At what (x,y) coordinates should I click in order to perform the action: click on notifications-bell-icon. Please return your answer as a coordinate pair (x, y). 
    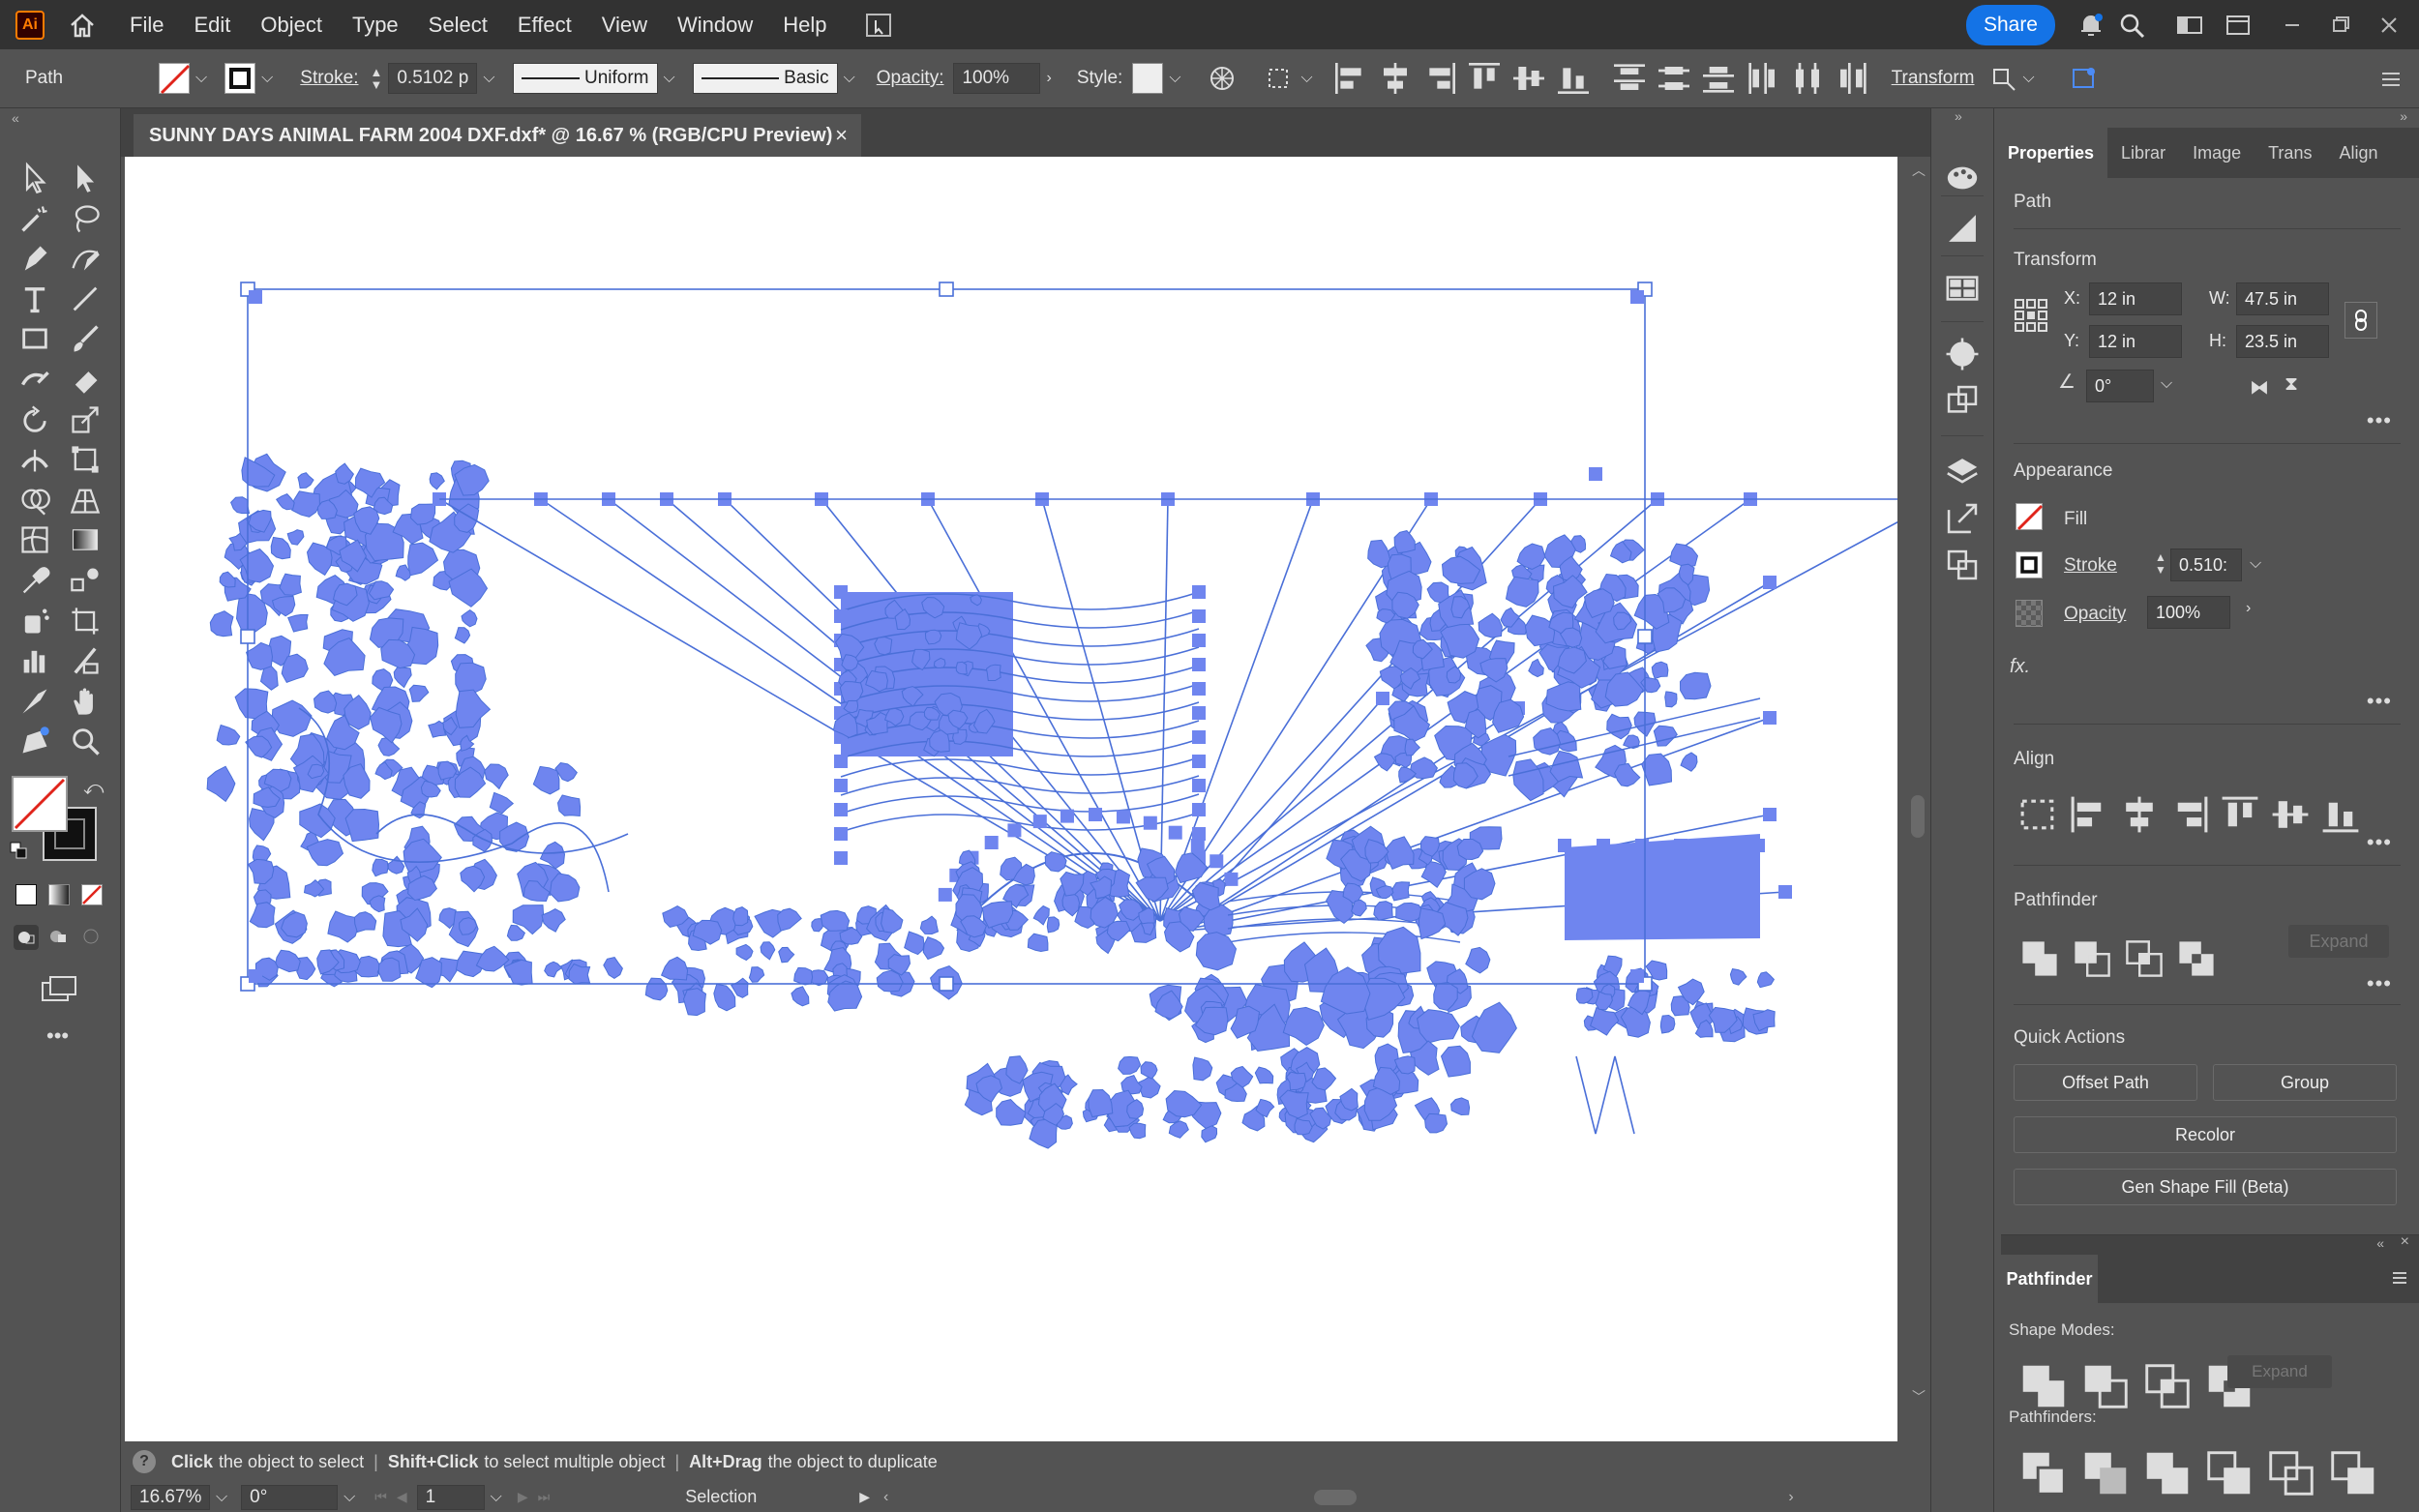
    Looking at the image, I should click on (2090, 26).